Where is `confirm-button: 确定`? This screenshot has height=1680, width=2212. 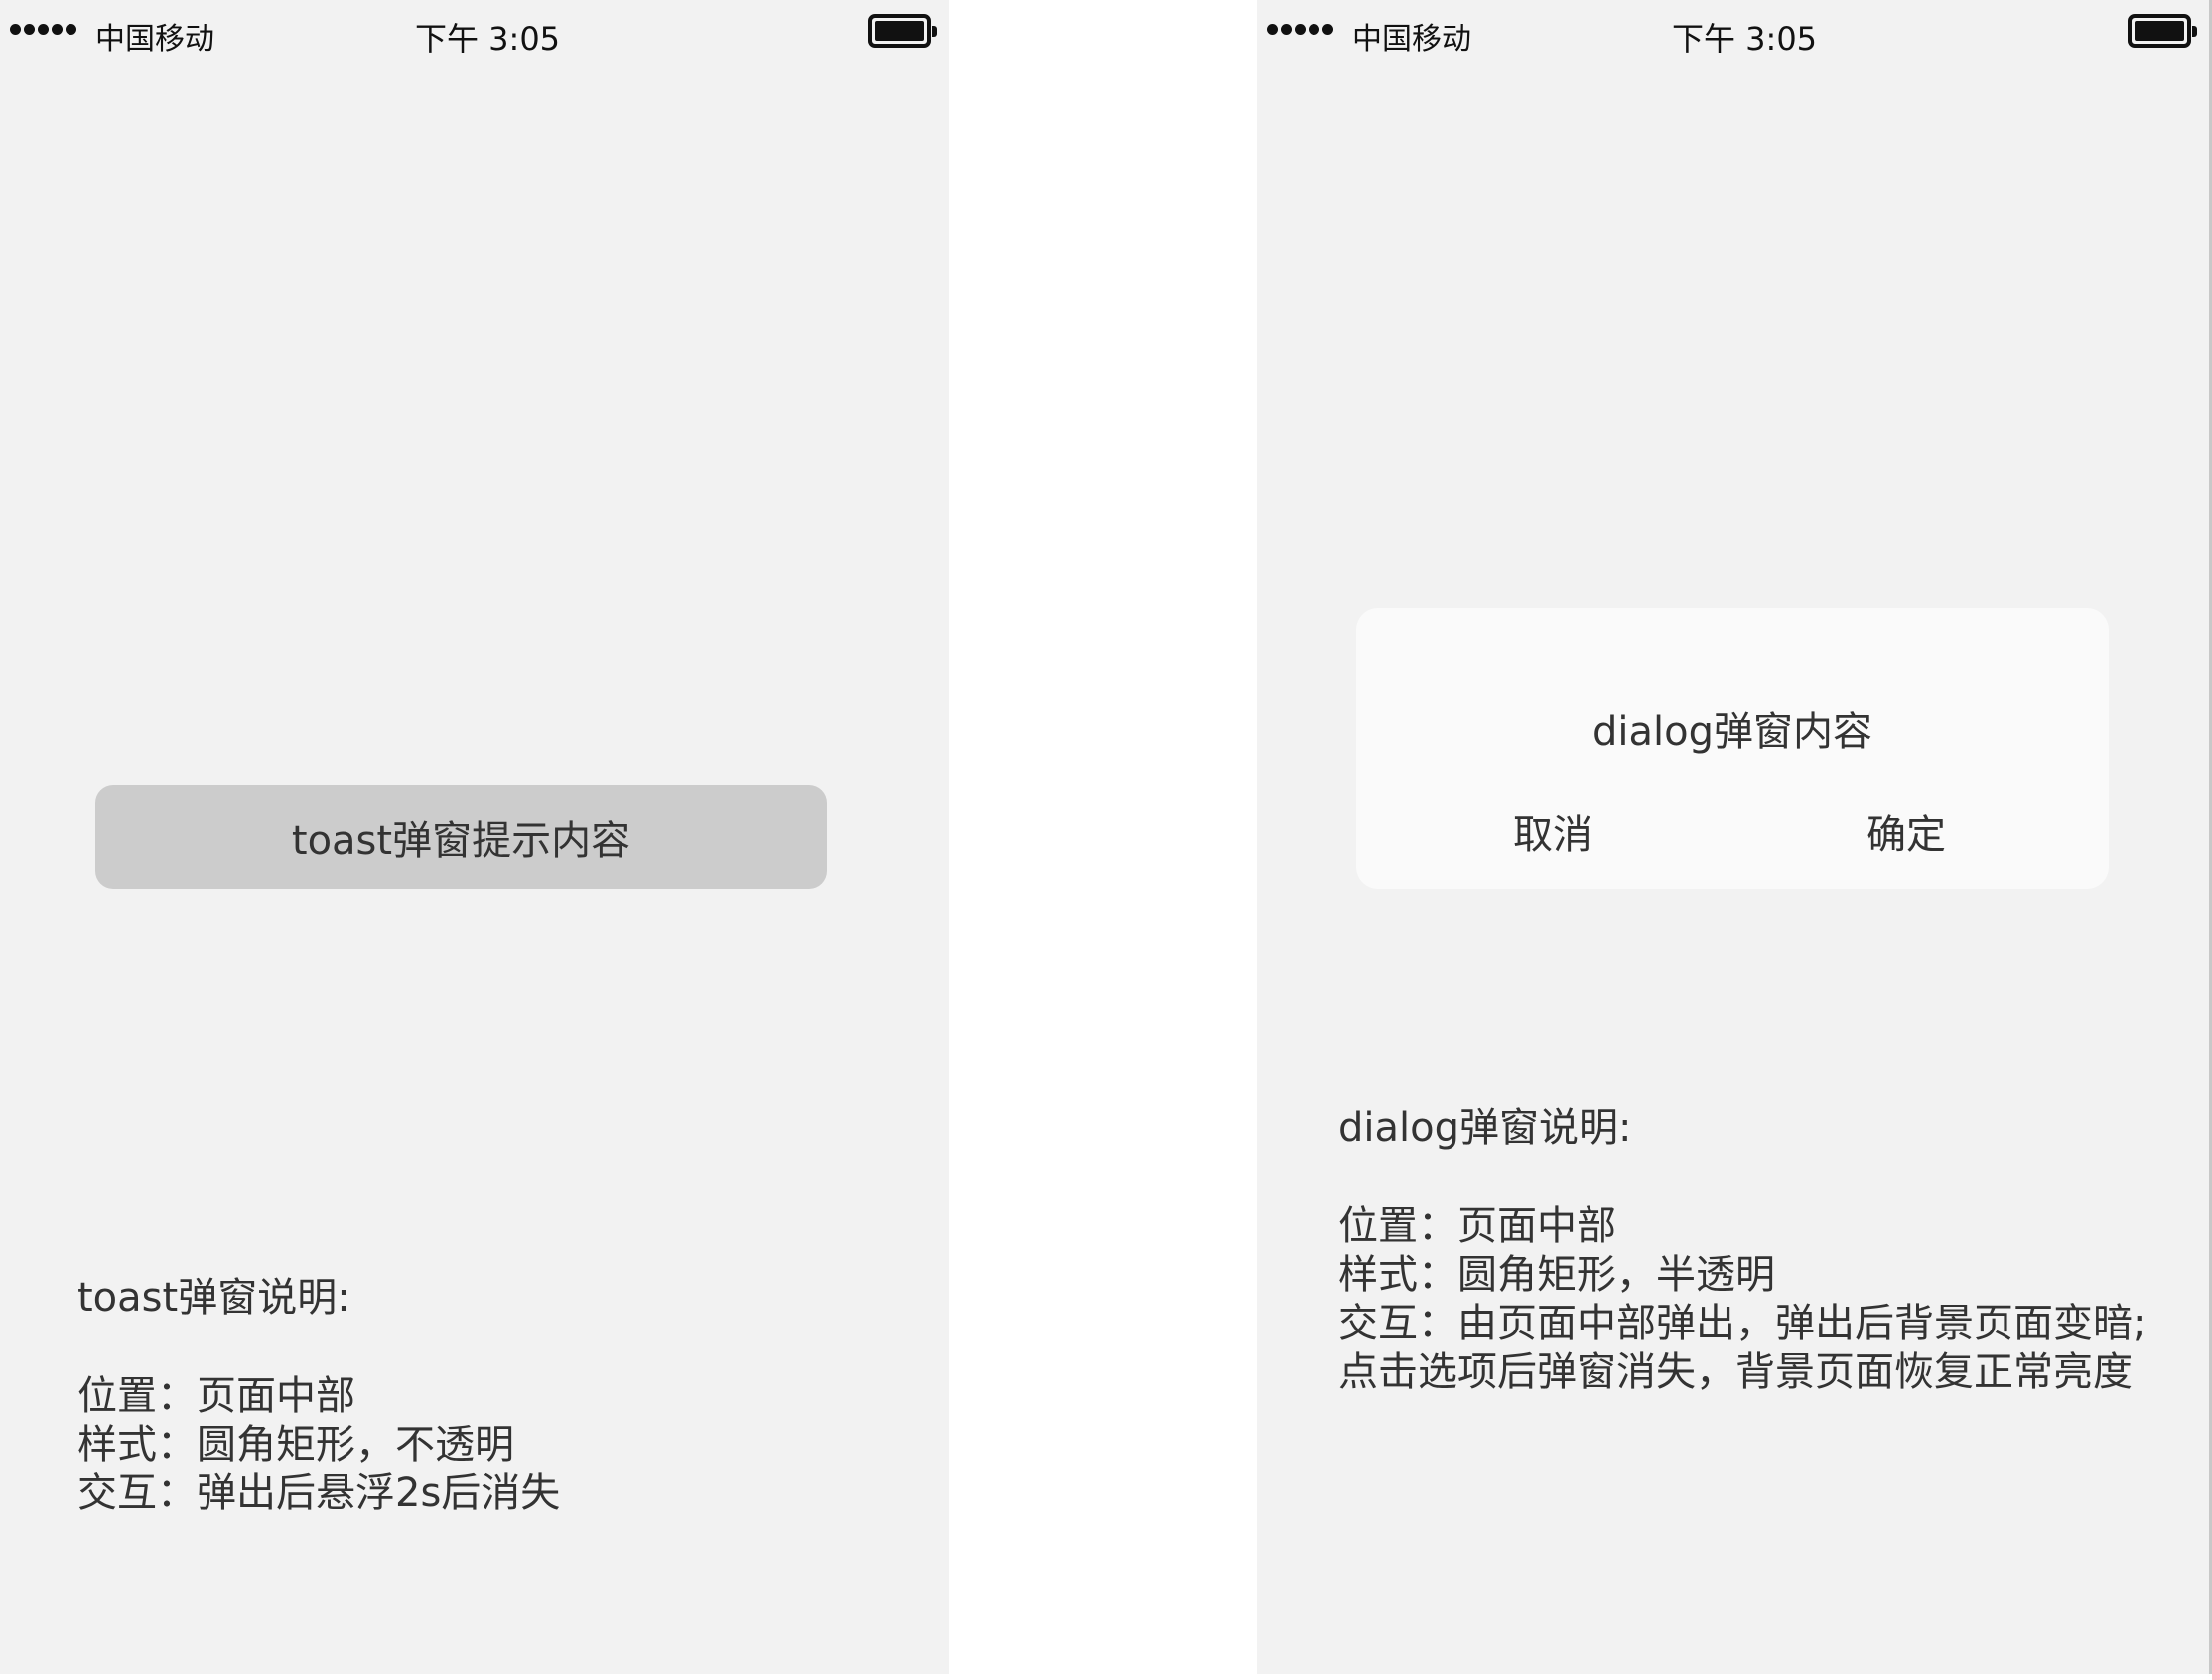 confirm-button: 确定 is located at coordinates (1906, 831).